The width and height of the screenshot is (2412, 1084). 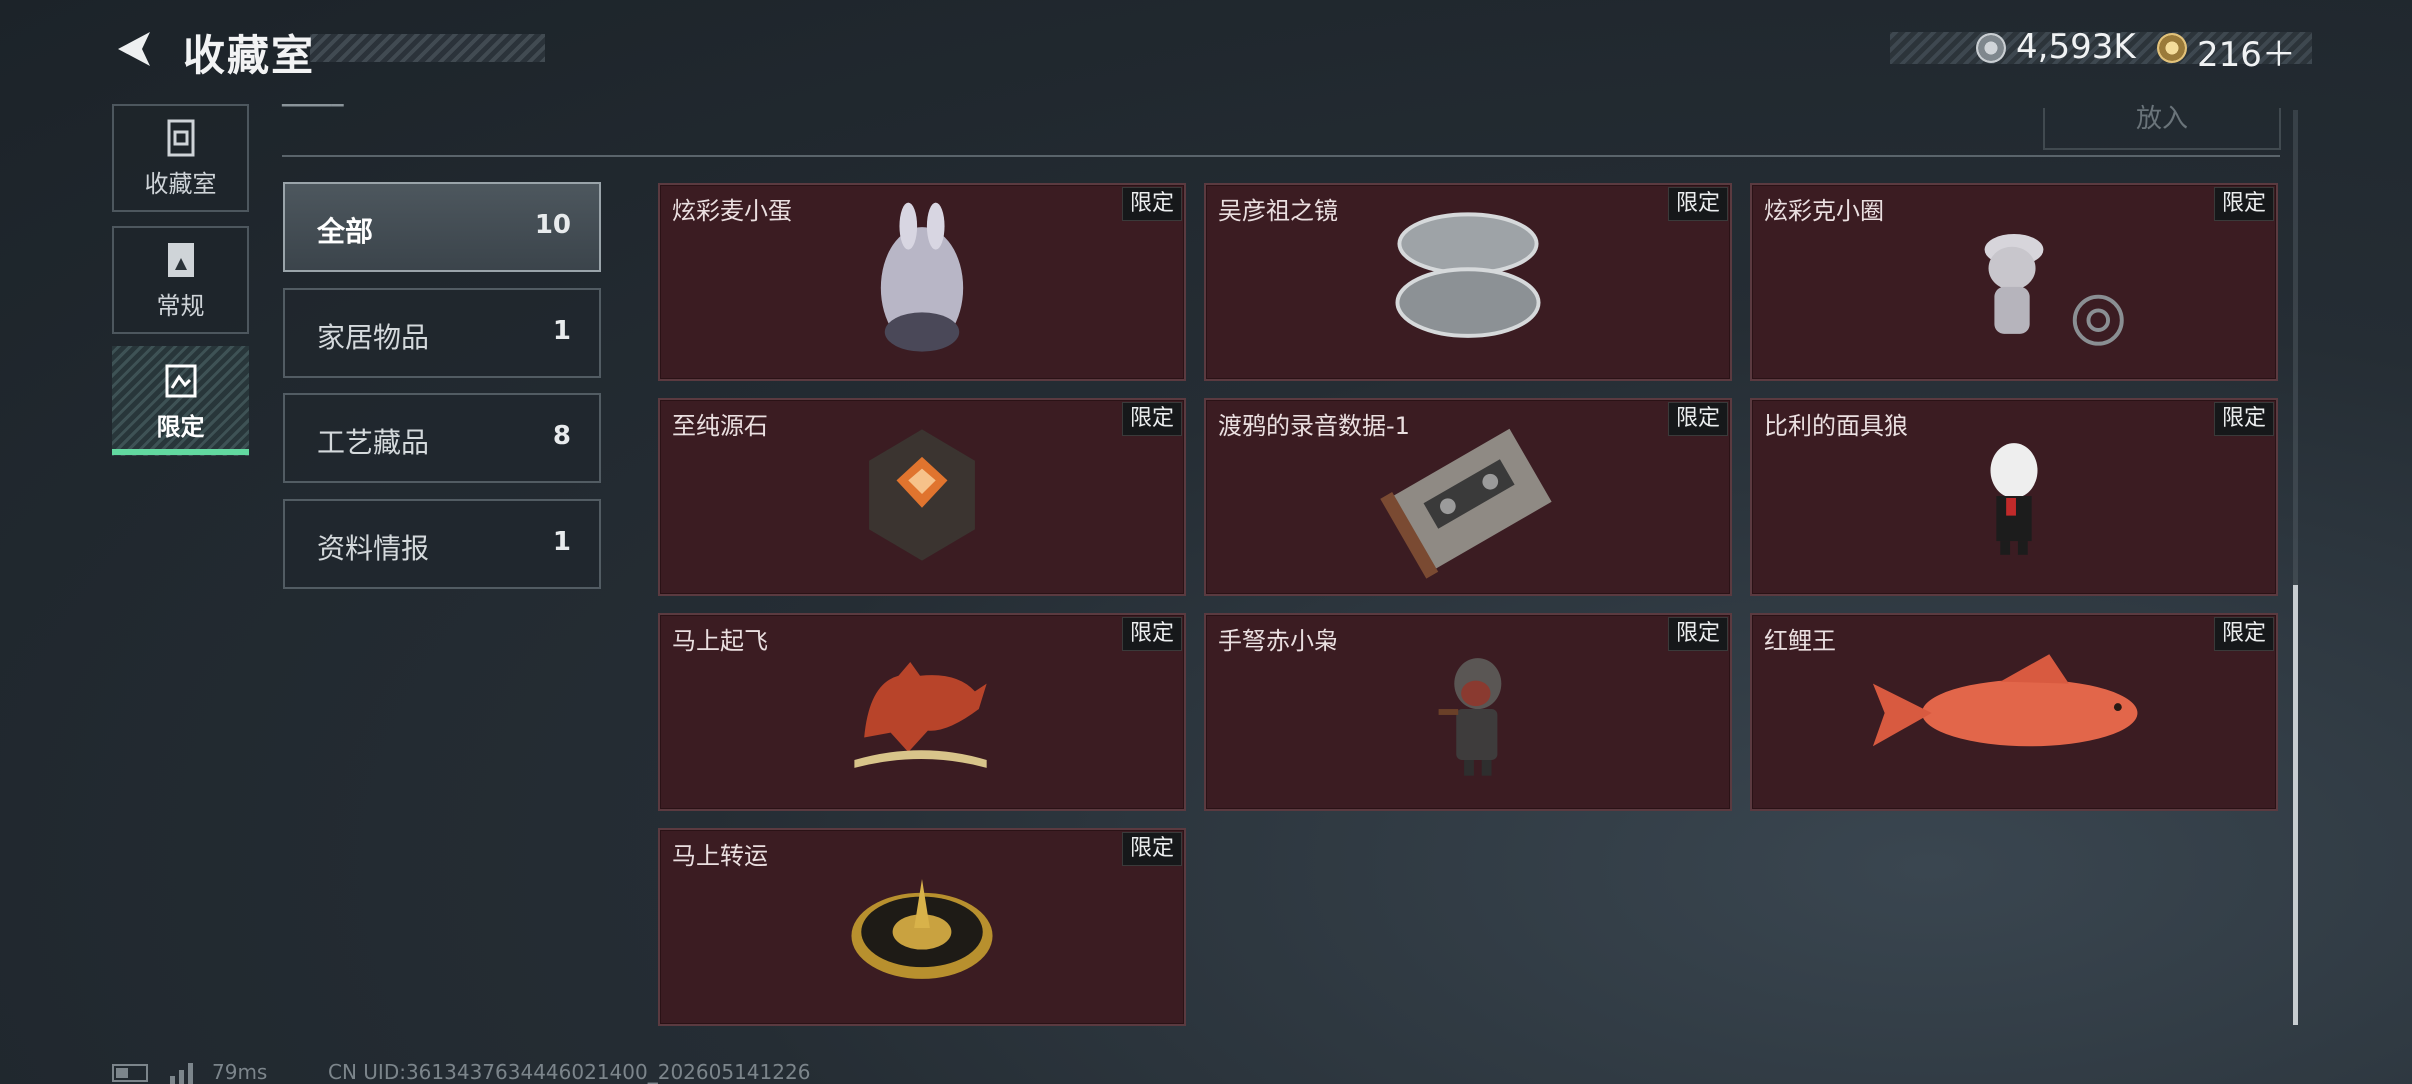 What do you see at coordinates (561, 436) in the screenshot?
I see `category-count: 8` at bounding box center [561, 436].